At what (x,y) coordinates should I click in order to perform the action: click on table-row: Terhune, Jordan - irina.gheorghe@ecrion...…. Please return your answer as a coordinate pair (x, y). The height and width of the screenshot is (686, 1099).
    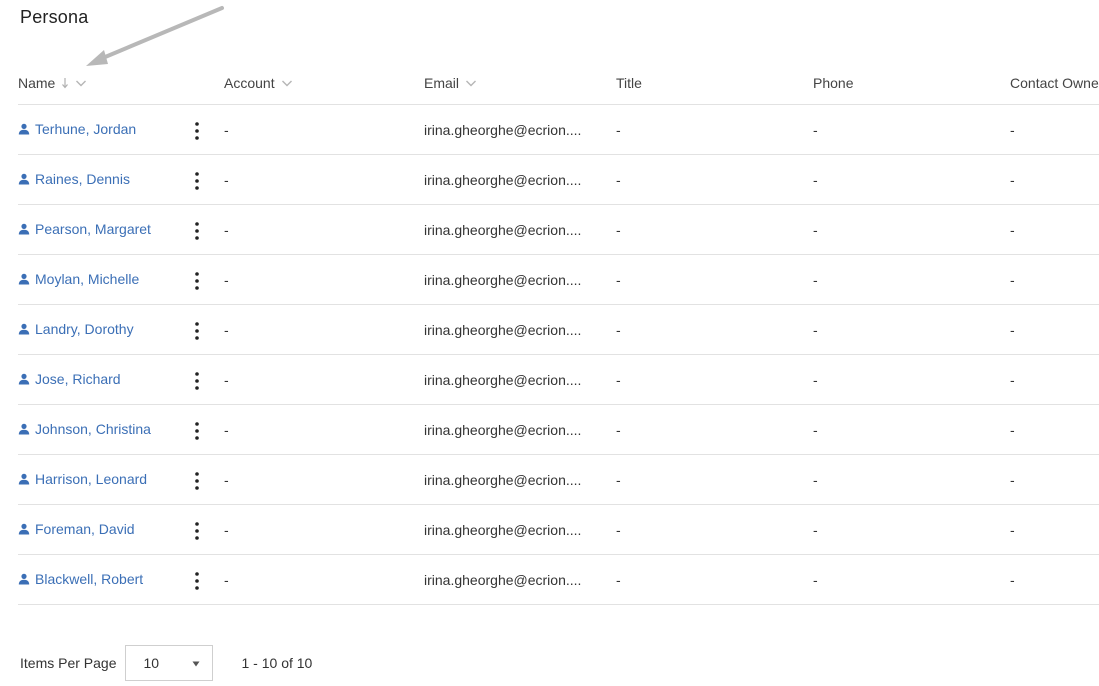
    Looking at the image, I should click on (558, 129).